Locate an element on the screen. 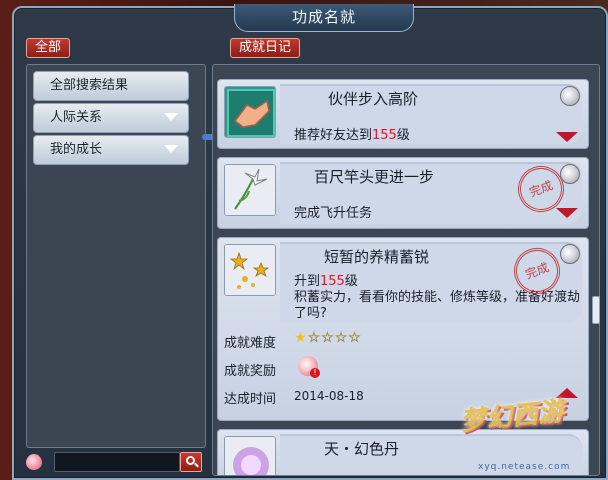 This screenshot has height=480, width=608. stars-icon is located at coordinates (250, 270).